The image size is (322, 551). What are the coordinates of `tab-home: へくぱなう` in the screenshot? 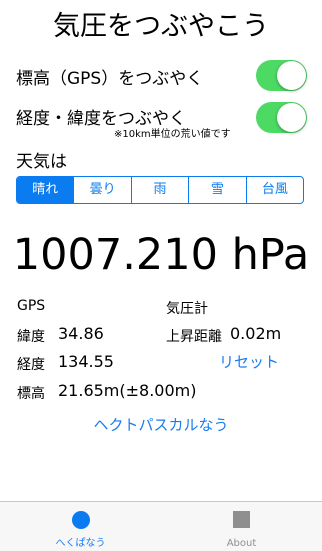 It's located at (80, 526).